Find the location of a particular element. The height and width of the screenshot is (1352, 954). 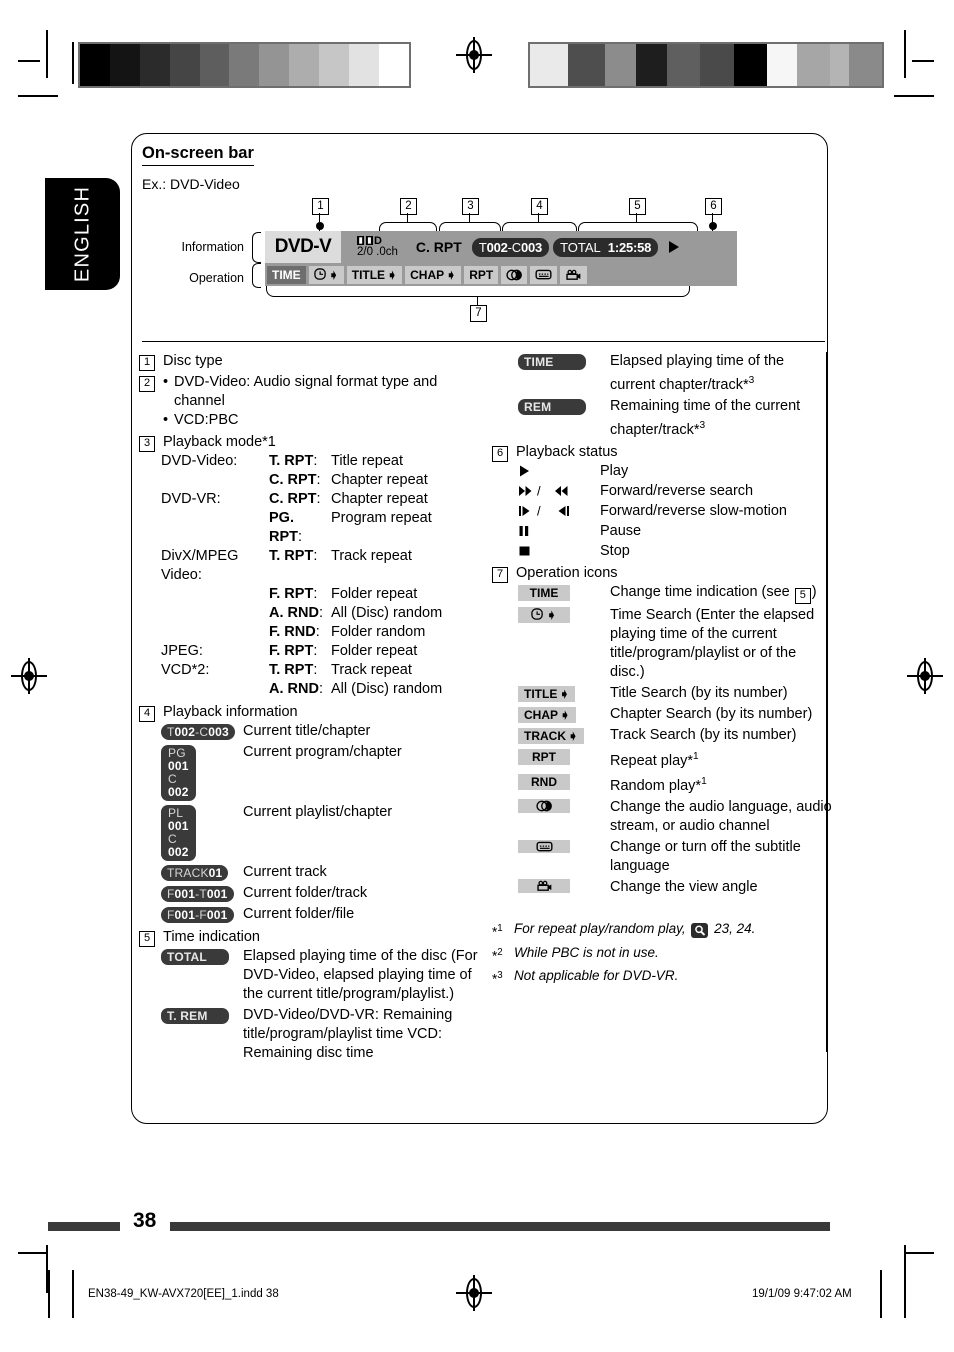

table-row: / Forward/reverse search is located at coordinates (675, 491).